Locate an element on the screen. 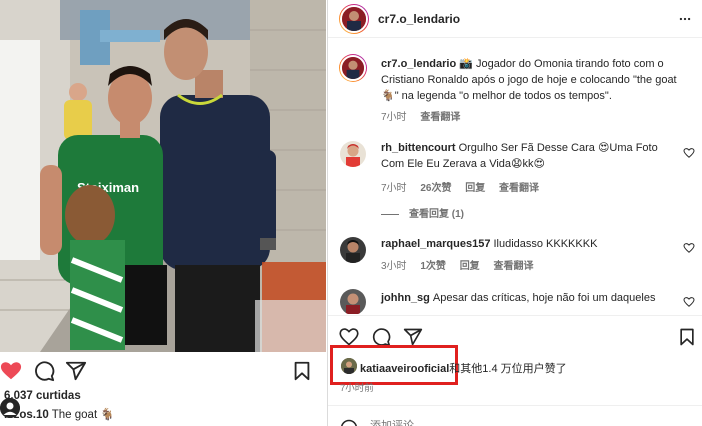 Image resolution: width=702 pixels, height=426 pixels. add-comment-input is located at coordinates (500, 421).